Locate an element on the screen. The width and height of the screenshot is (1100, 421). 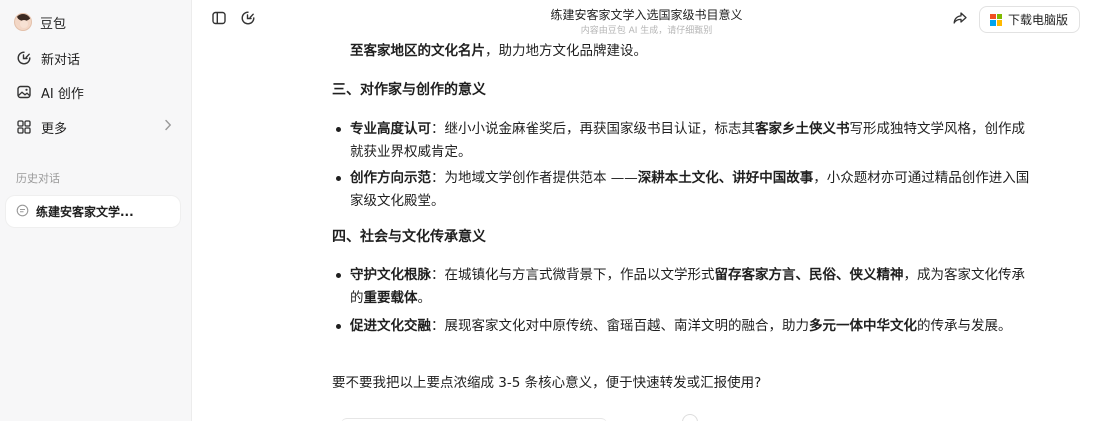
sidebar-item-ai-create: AI 创作 is located at coordinates (96, 92).